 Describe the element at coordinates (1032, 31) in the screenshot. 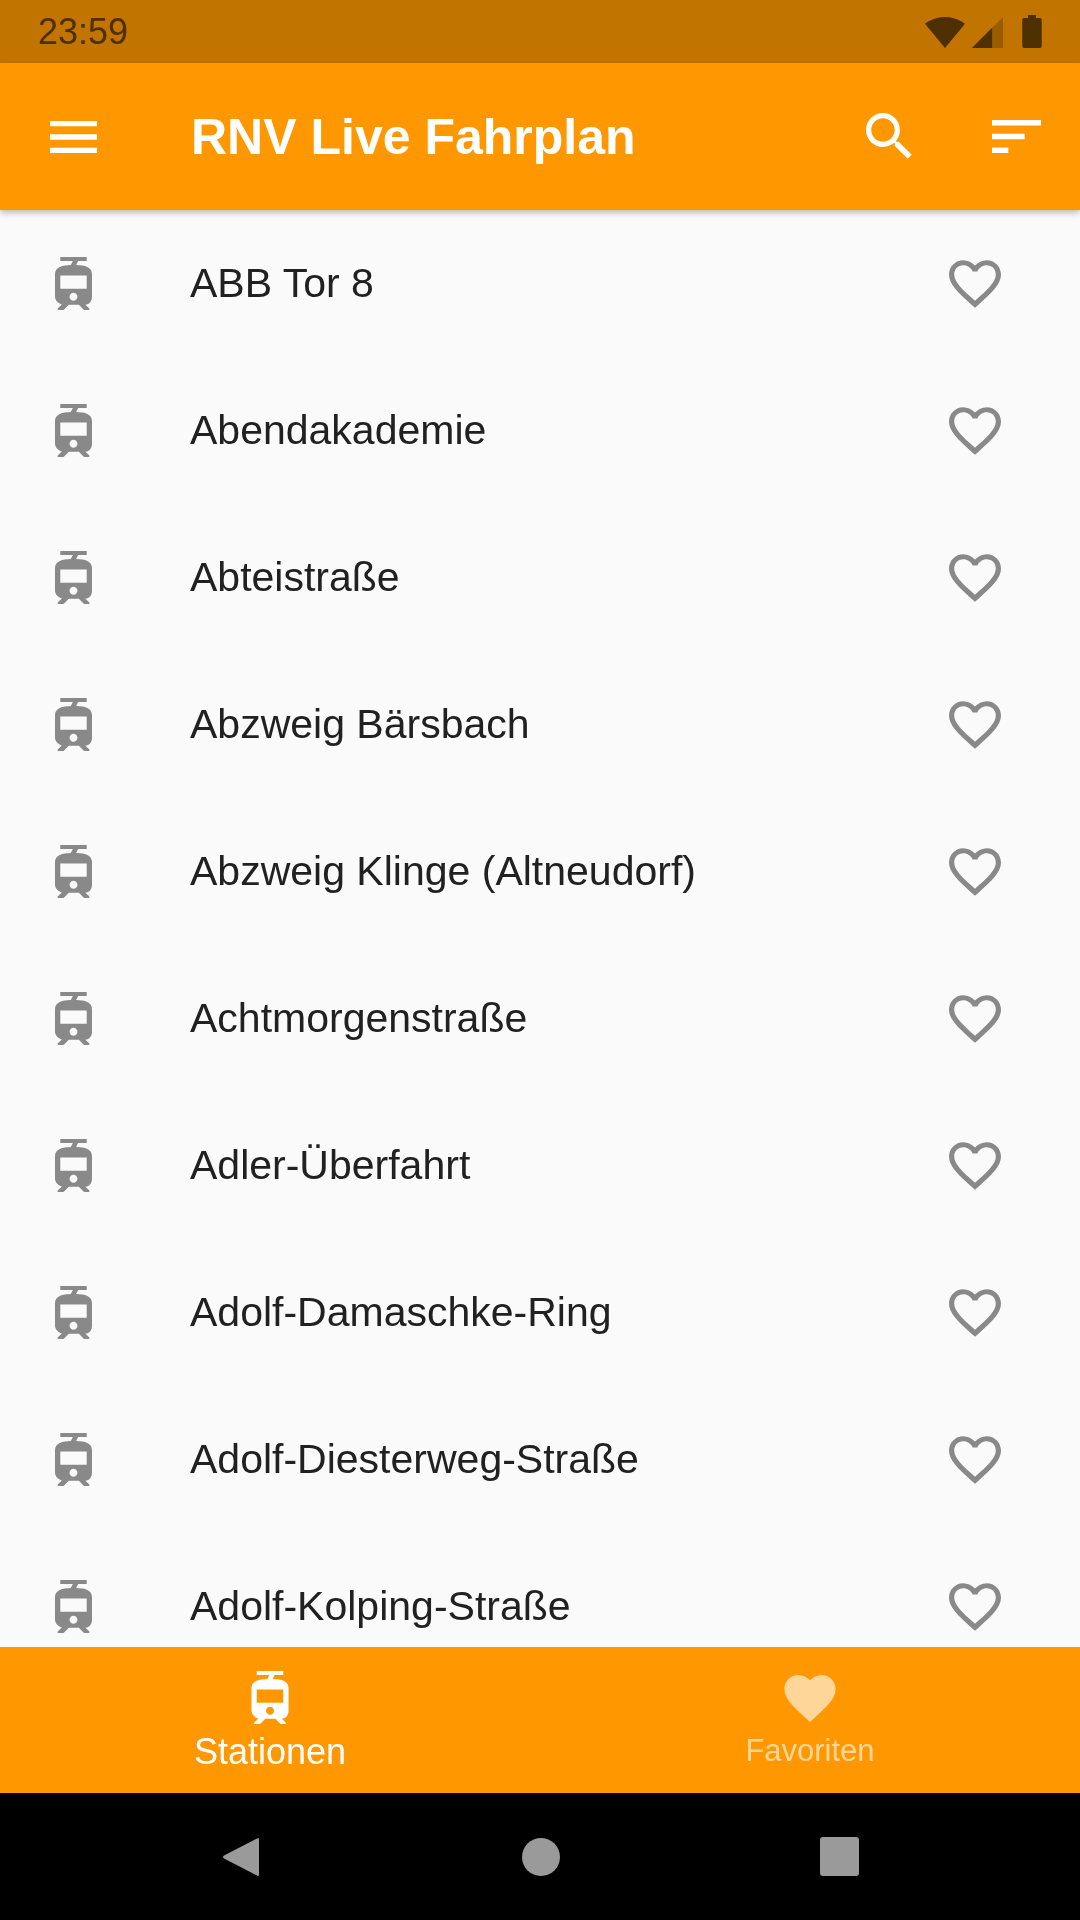

I see `battery-icon` at that location.